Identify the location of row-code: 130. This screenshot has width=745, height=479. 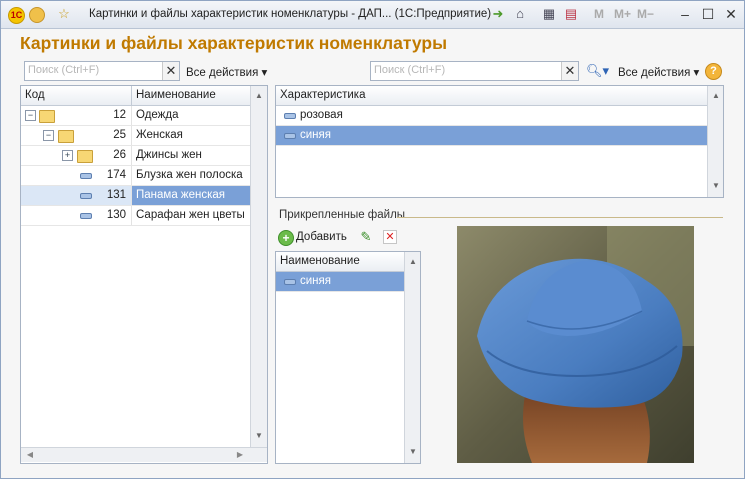
(116, 215).